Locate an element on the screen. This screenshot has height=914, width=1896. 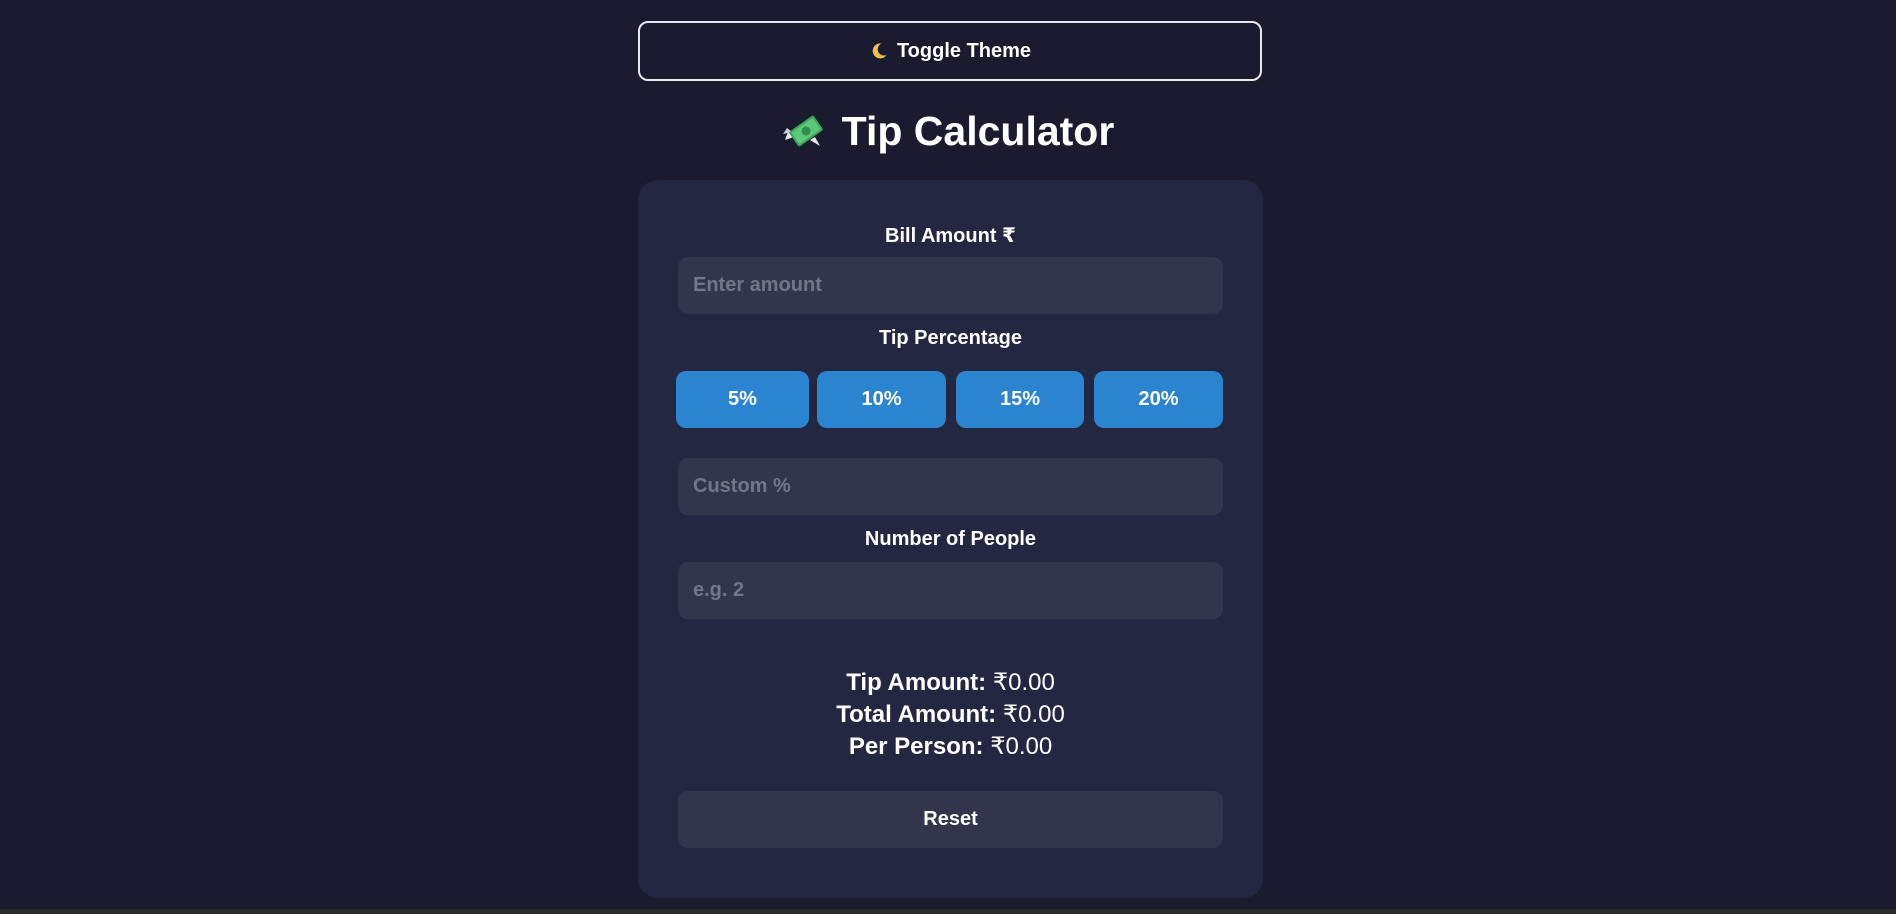
toggle-theme-label: Toggle Theme is located at coordinates (964, 50).